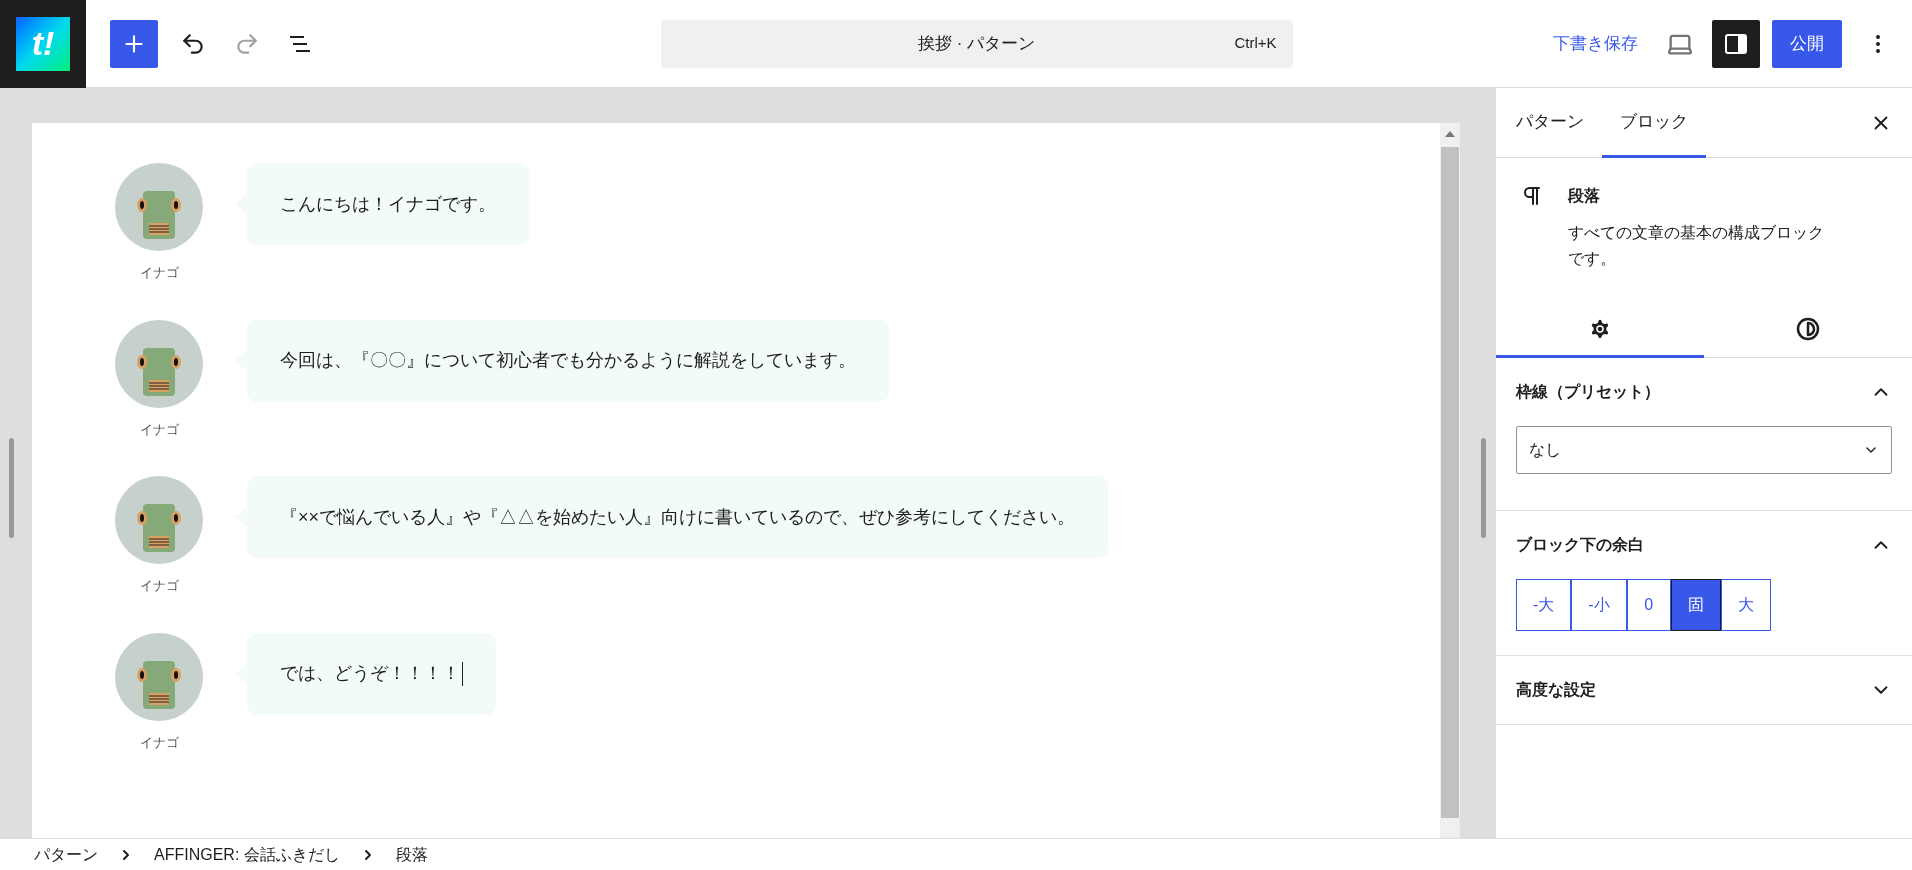  What do you see at coordinates (411, 854) in the screenshot?
I see `breadcrumb-link: 段落` at bounding box center [411, 854].